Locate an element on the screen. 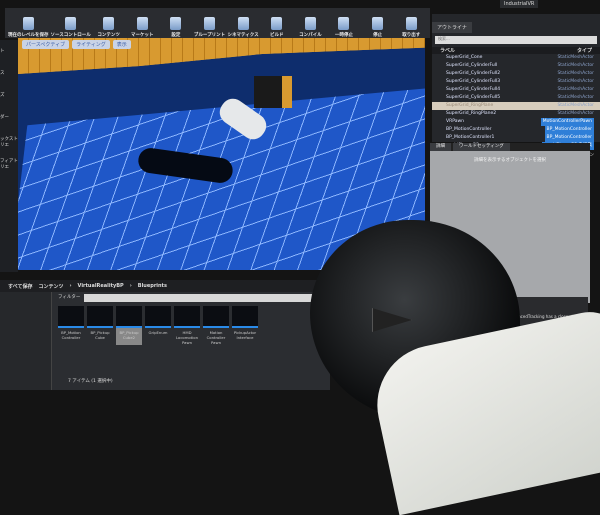  outliner-row: SuperGrid_RingPlane2 StaticMeshActor is located at coordinates (516, 114).